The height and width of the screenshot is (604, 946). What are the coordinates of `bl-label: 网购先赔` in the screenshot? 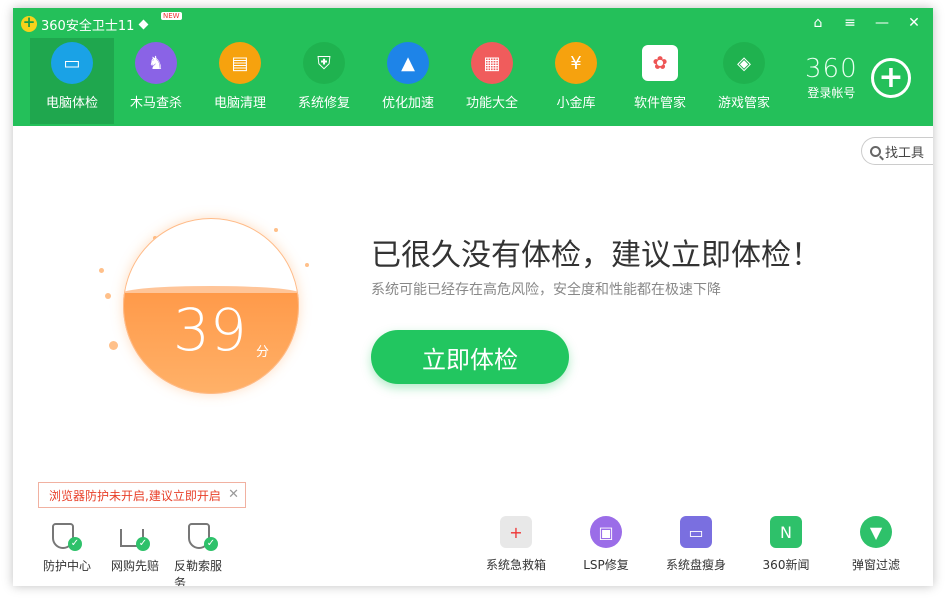 It's located at (134, 566).